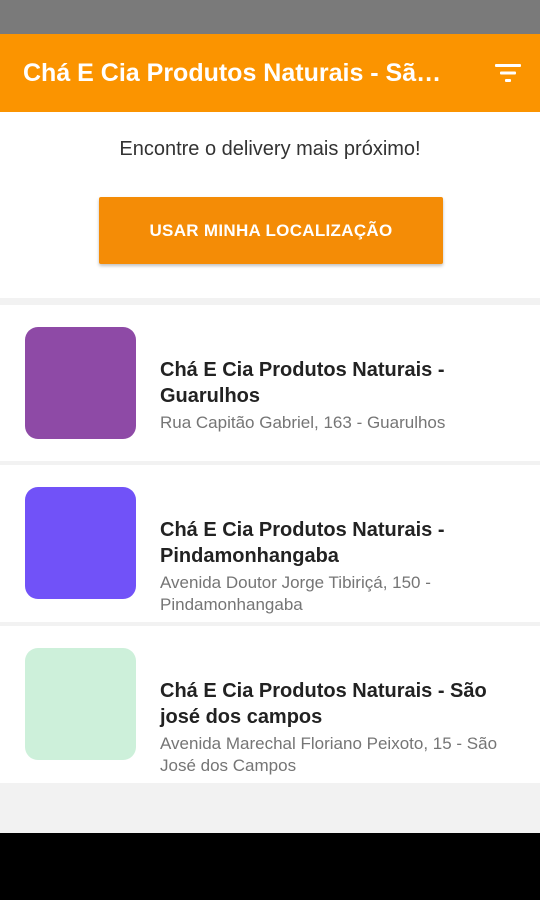 The image size is (540, 900). I want to click on store-name: Chá E Cia Produtos Naturais - Guarulhos, so click(302, 383).